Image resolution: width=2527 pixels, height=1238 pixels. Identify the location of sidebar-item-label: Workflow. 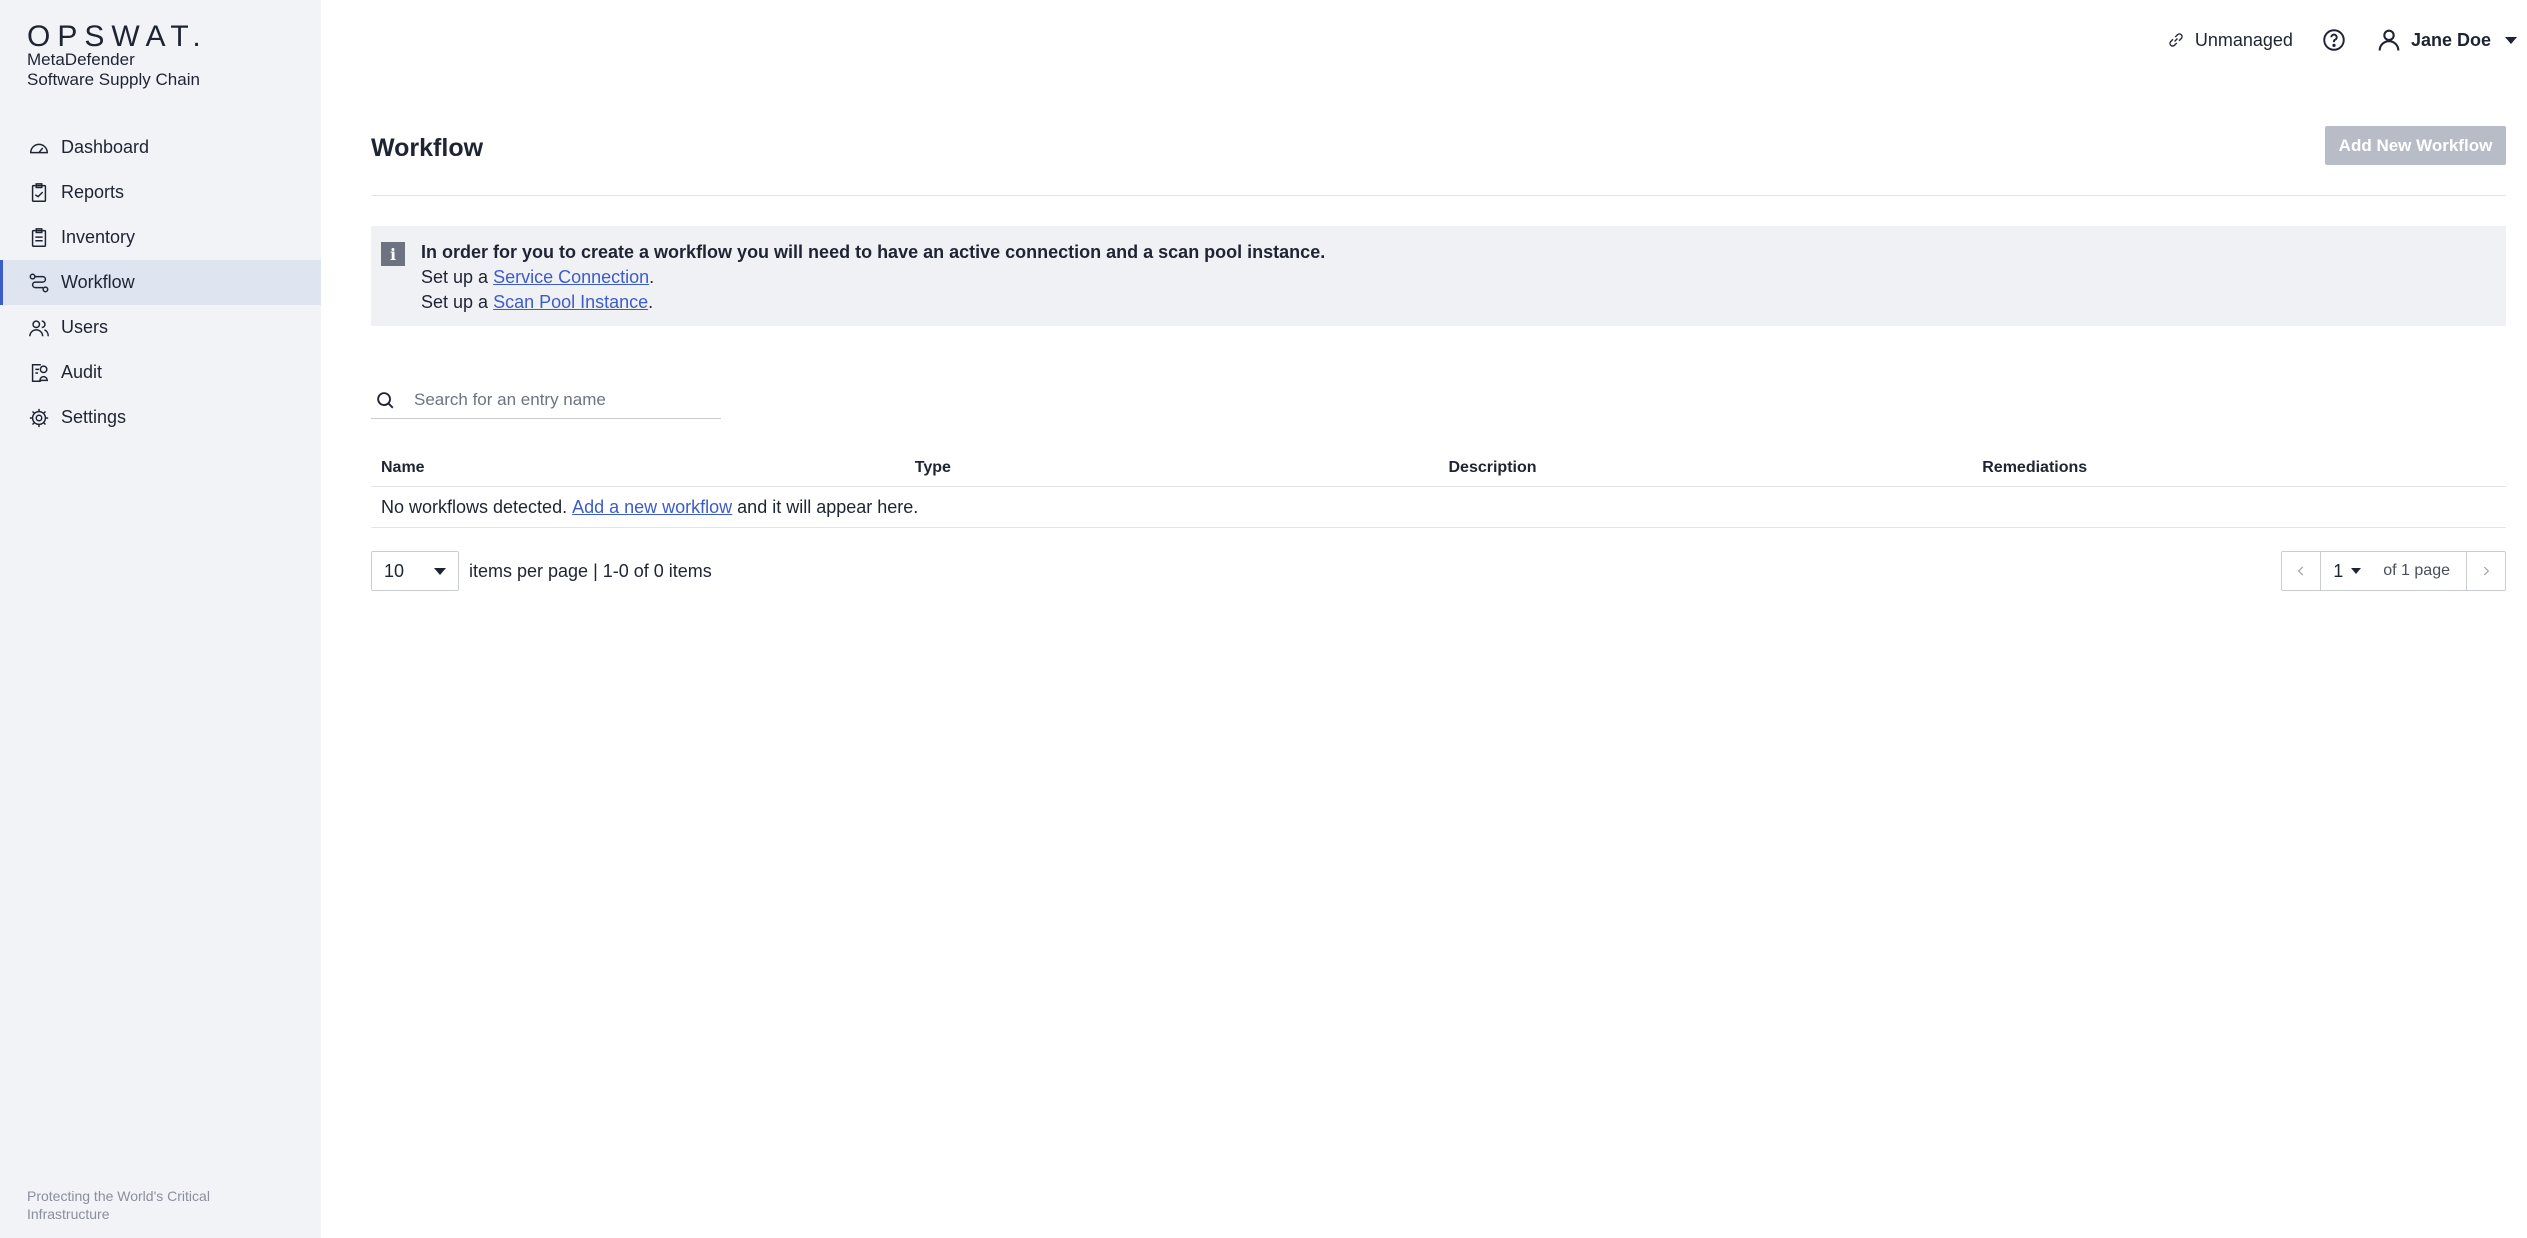
(98, 282).